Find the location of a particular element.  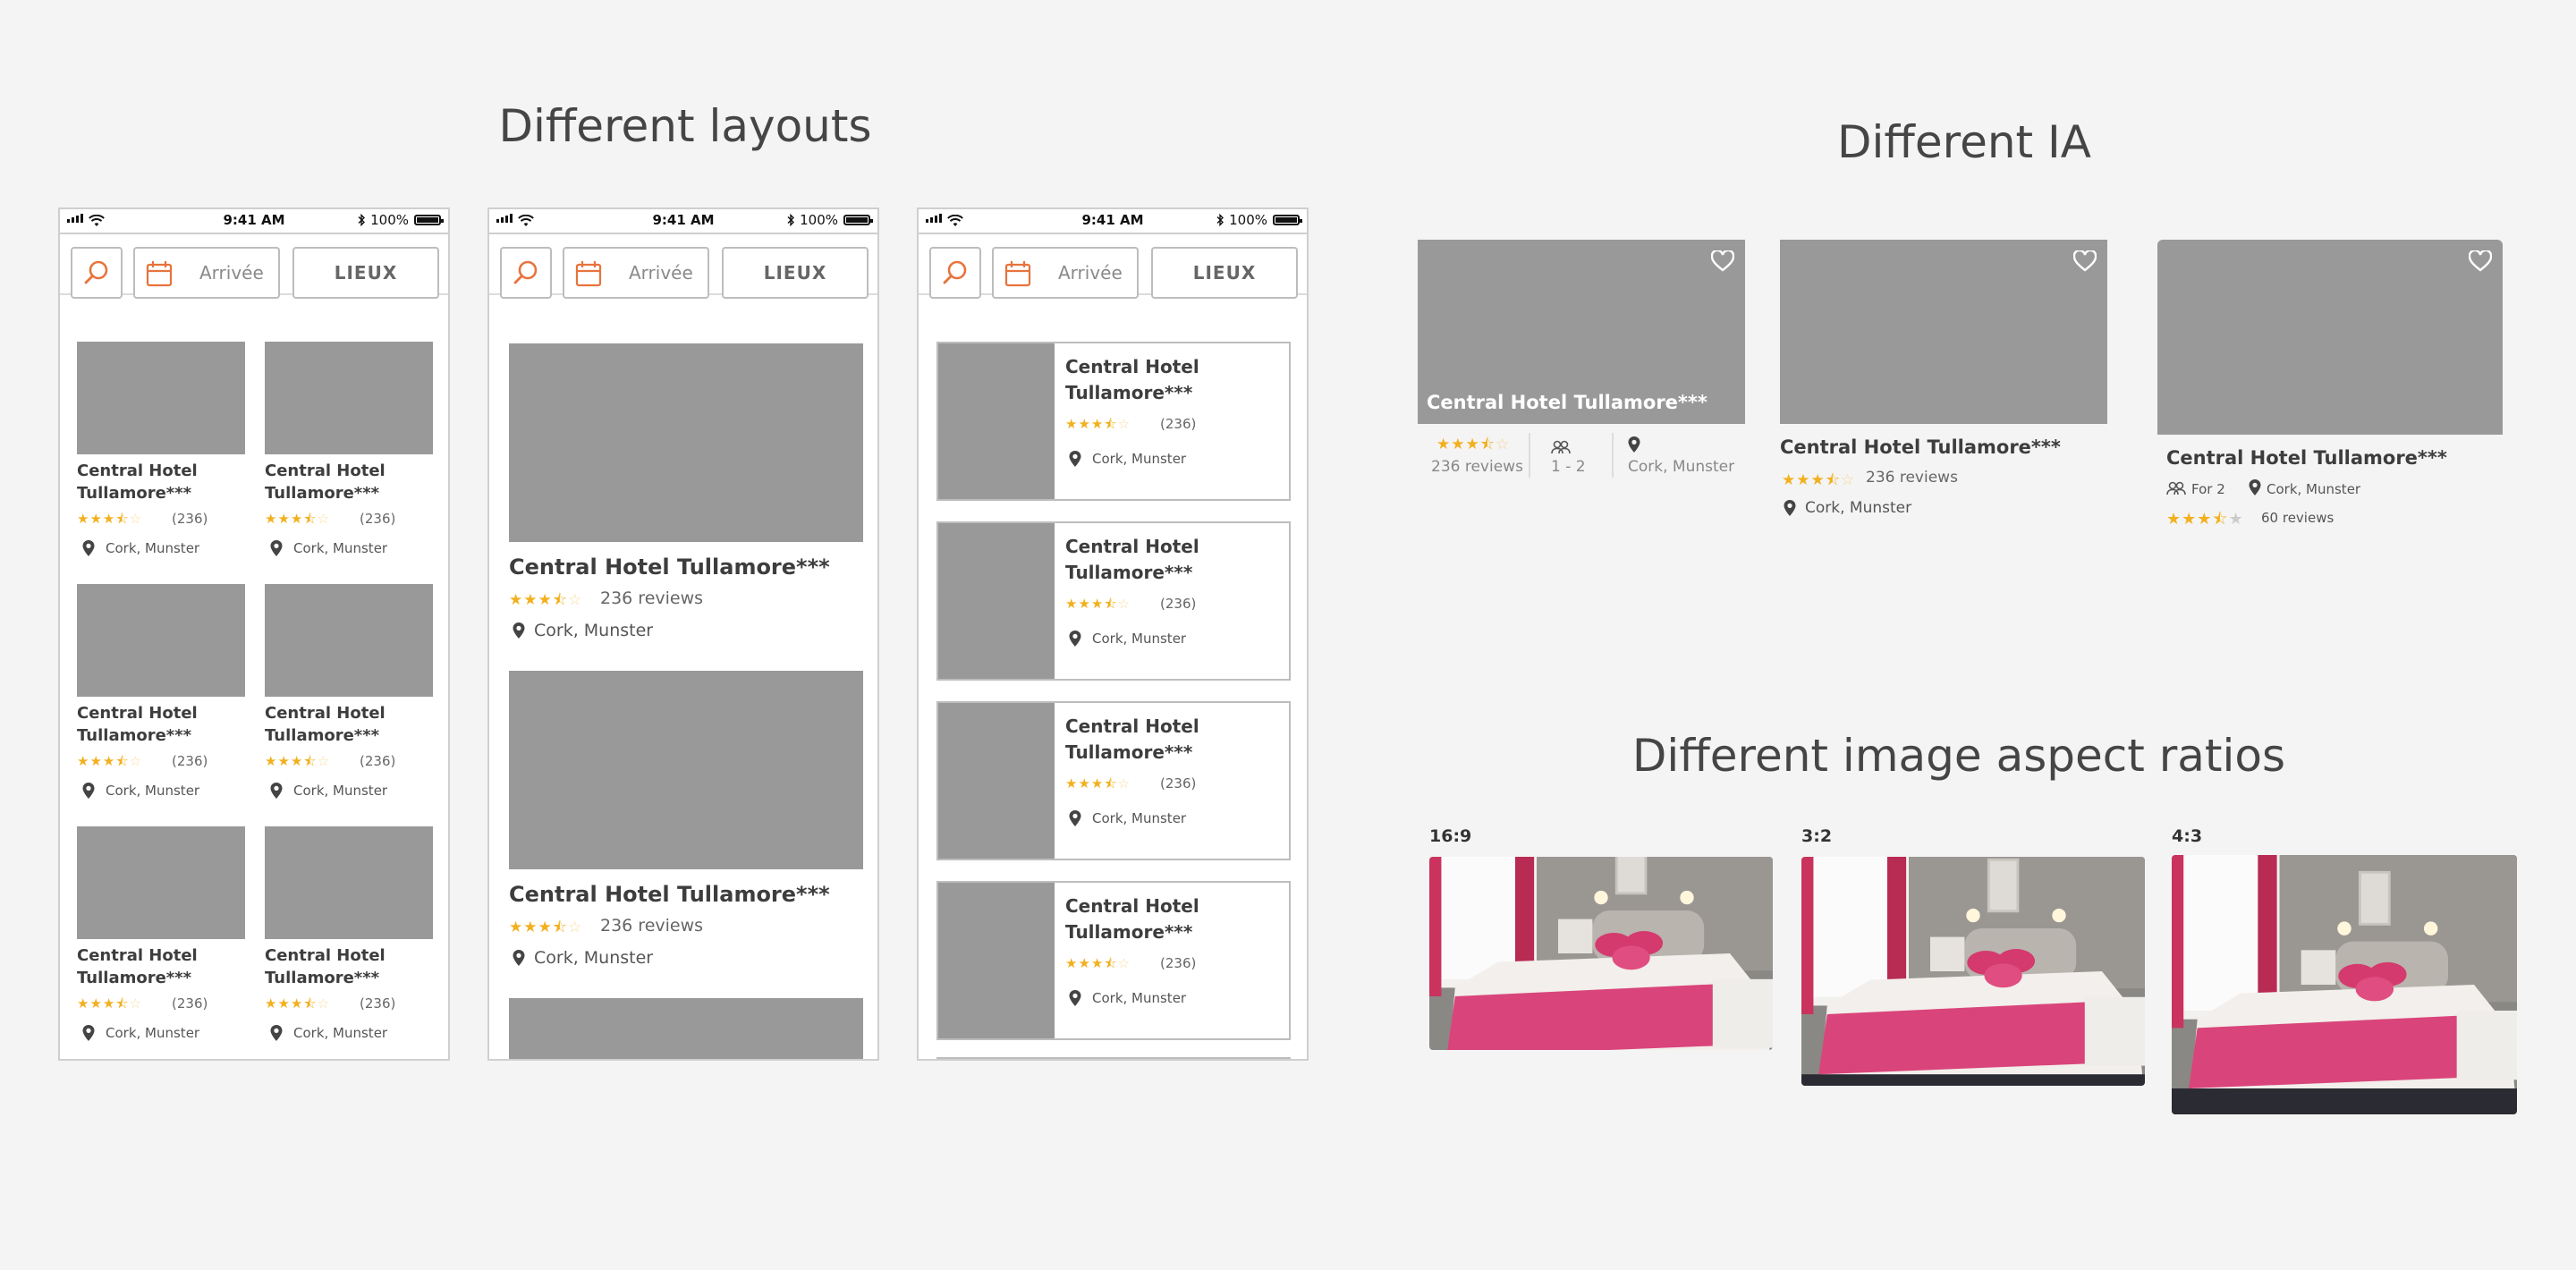

guest-count: For 2 is located at coordinates (2208, 489).